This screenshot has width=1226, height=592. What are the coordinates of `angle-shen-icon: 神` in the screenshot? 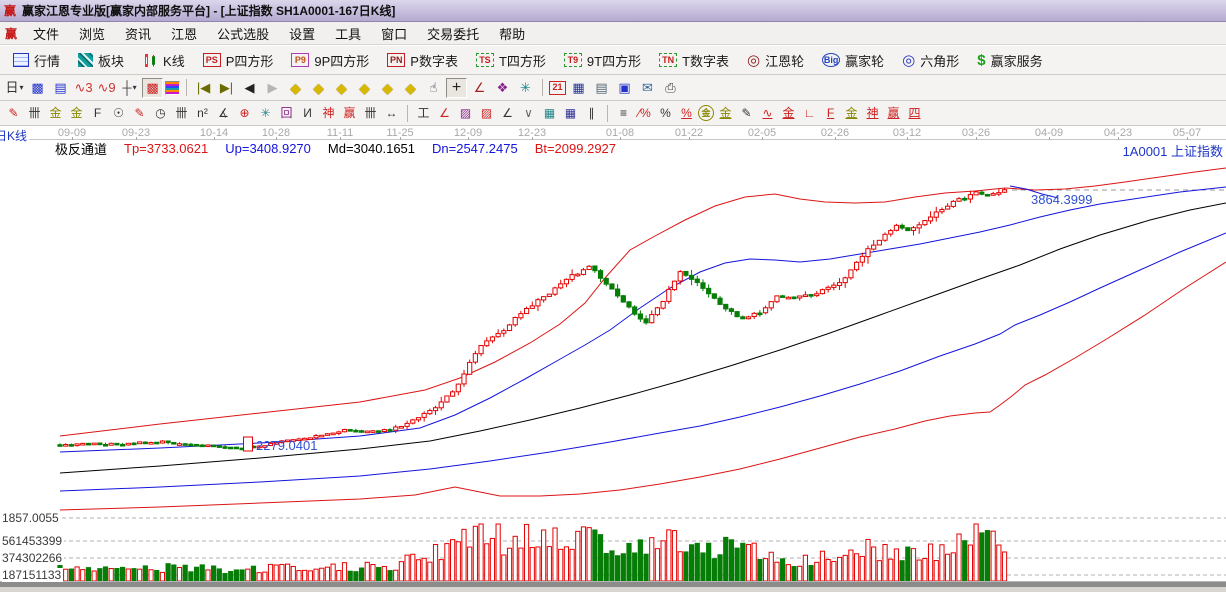 It's located at (872, 113).